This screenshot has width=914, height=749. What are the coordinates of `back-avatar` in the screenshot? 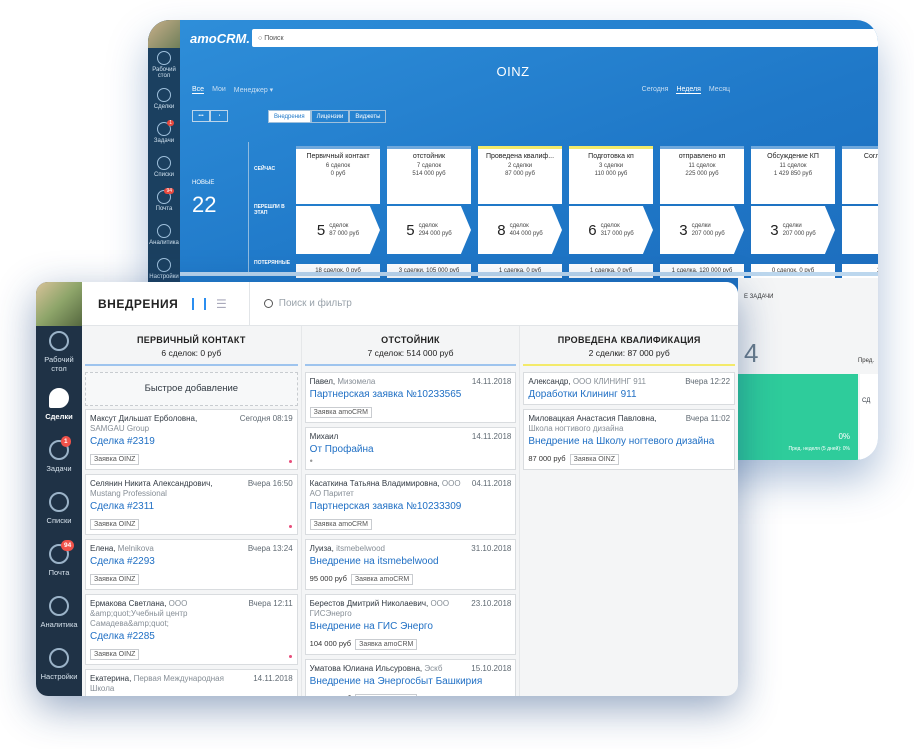 It's located at (164, 34).